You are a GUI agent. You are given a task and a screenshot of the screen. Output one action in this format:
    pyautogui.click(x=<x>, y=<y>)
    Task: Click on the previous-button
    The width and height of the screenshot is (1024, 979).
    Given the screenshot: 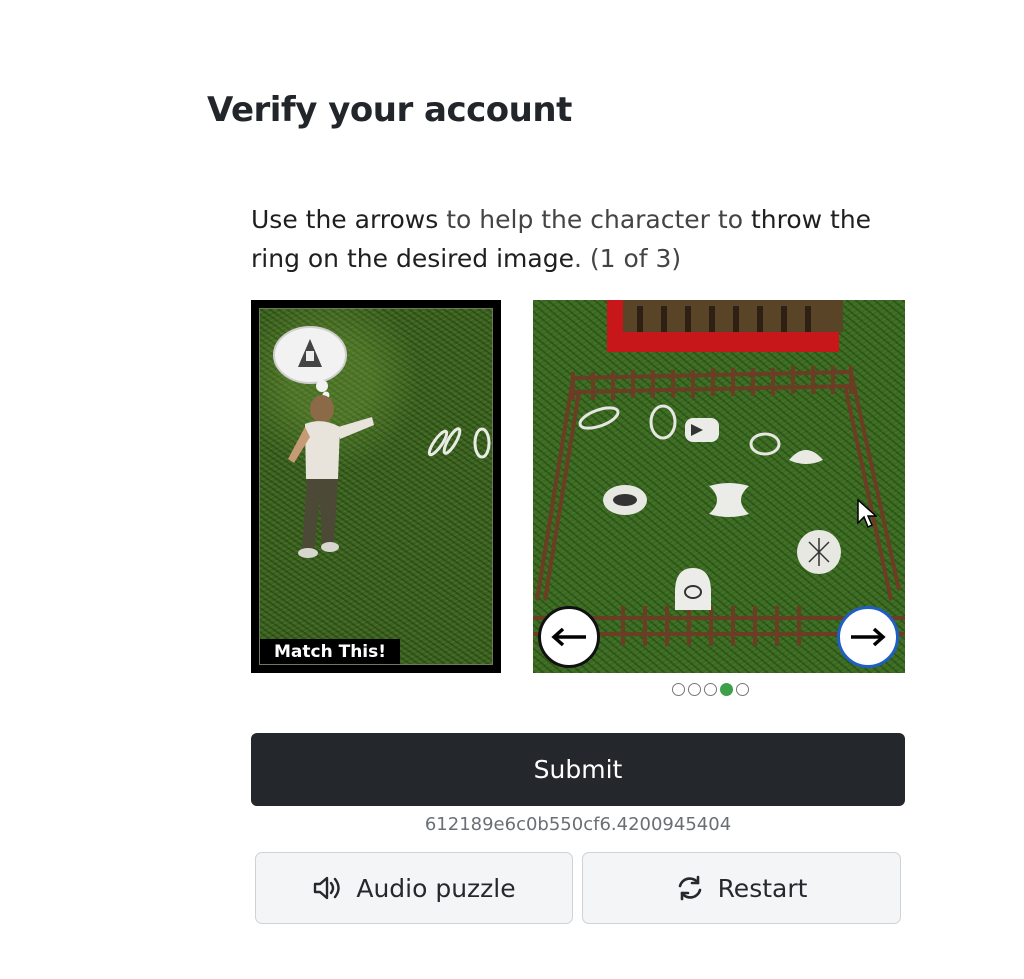 What is the action you would take?
    pyautogui.click(x=569, y=637)
    